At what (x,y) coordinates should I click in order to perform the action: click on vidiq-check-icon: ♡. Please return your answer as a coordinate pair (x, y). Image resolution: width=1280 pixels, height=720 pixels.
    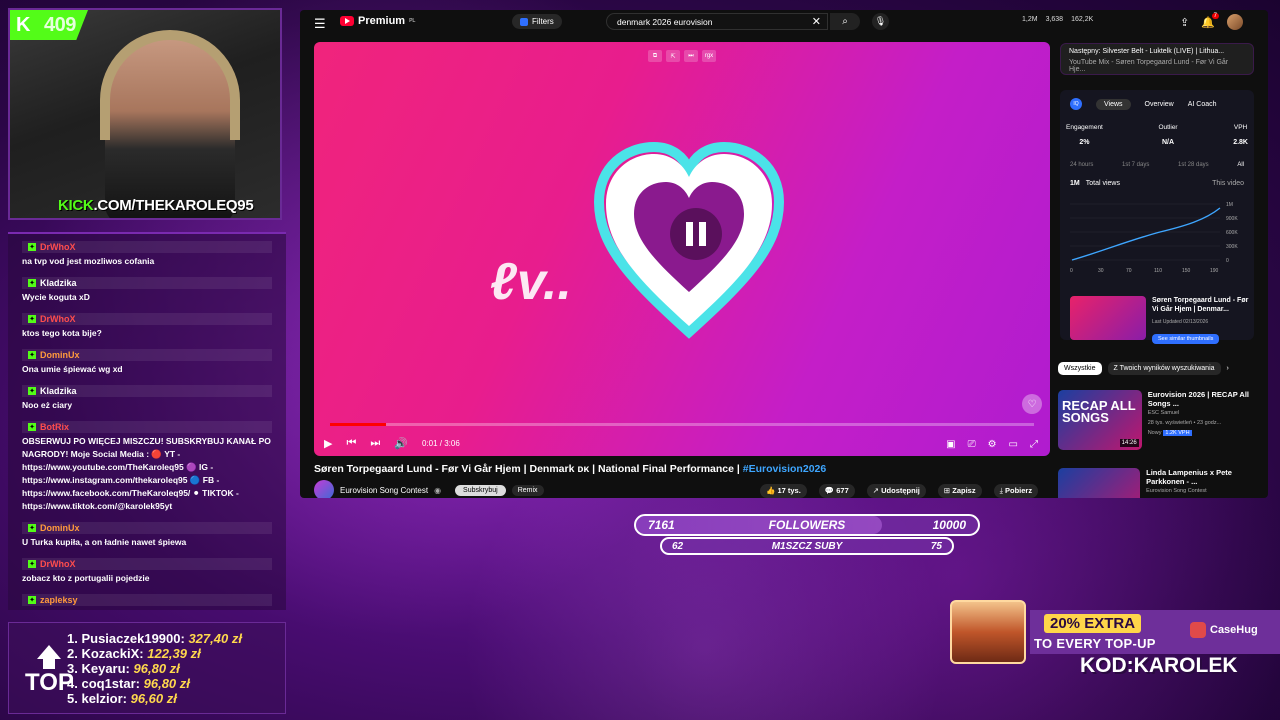
    Looking at the image, I should click on (1032, 404).